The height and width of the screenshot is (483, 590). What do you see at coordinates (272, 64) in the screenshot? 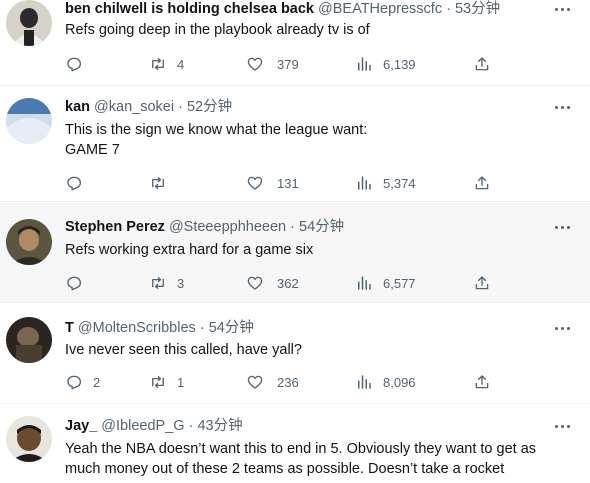
I see `like-button: 379` at bounding box center [272, 64].